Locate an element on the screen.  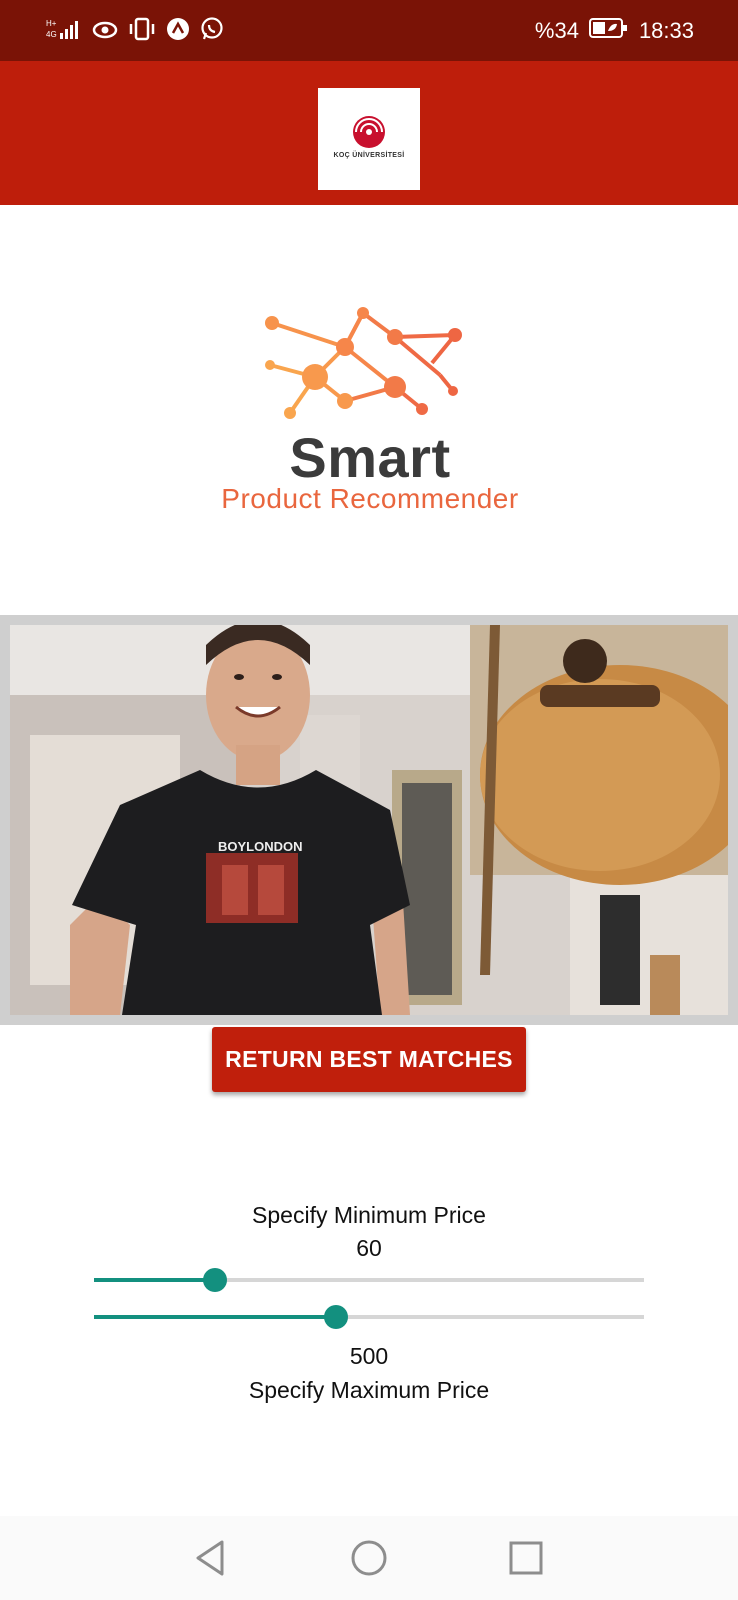
signal-icon: H+ 4G is located at coordinates (64, 31).